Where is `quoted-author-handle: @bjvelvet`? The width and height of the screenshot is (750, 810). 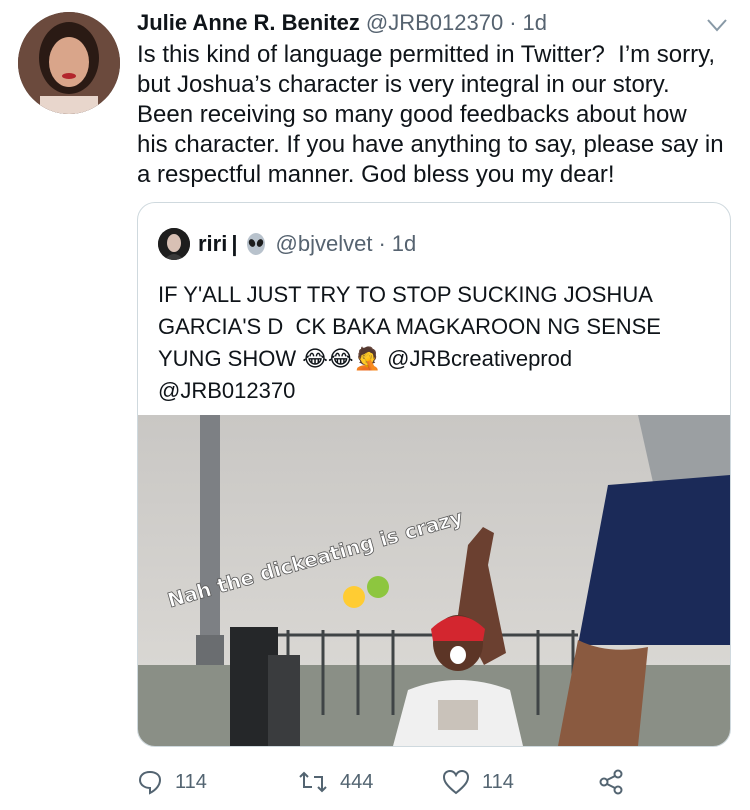 quoted-author-handle: @bjvelvet is located at coordinates (324, 244).